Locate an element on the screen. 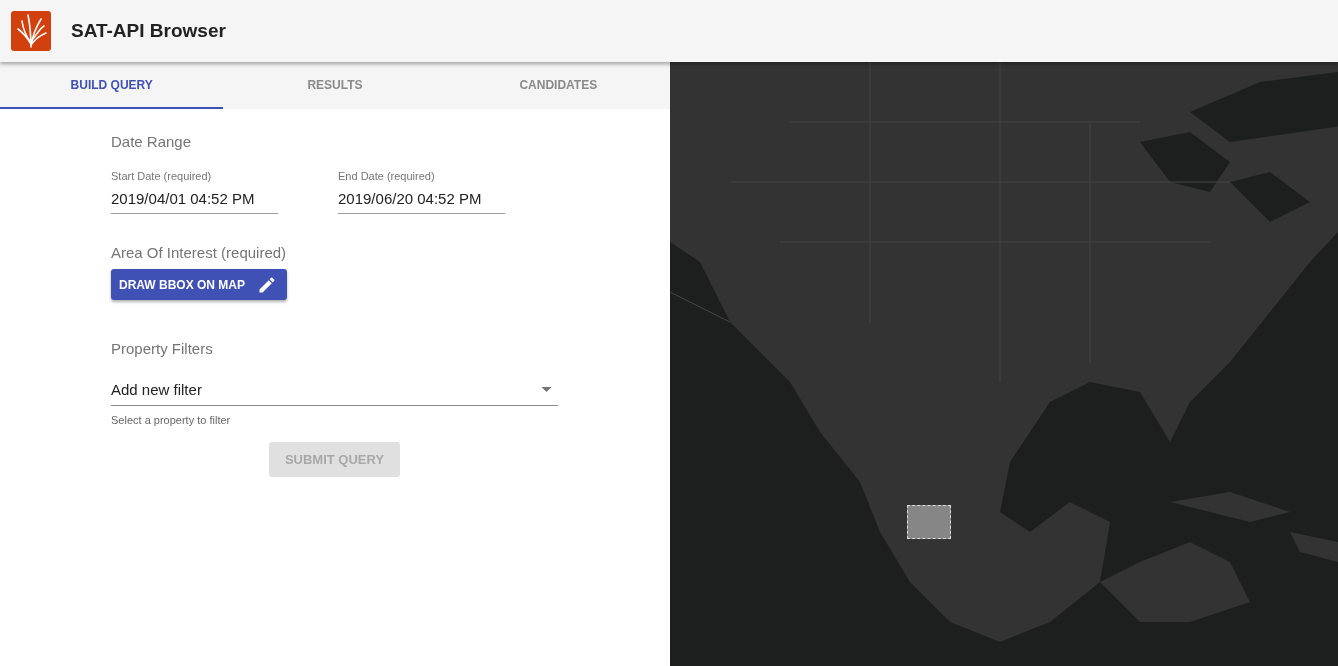 Image resolution: width=1338 pixels, height=666 pixels. date-field: 2019/04/01 04:52 PM is located at coordinates (194, 202).